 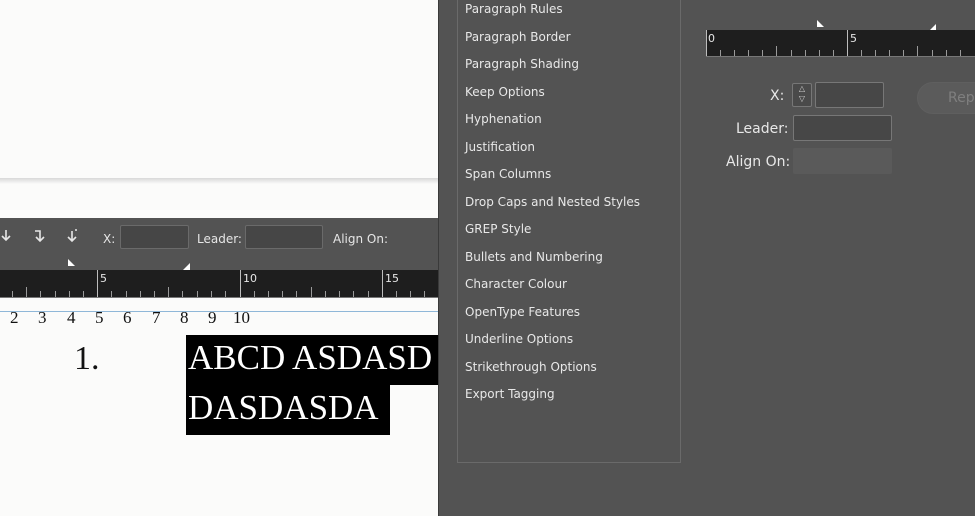 What do you see at coordinates (219, 284) in the screenshot?
I see `tab-ruler: 5 10 15` at bounding box center [219, 284].